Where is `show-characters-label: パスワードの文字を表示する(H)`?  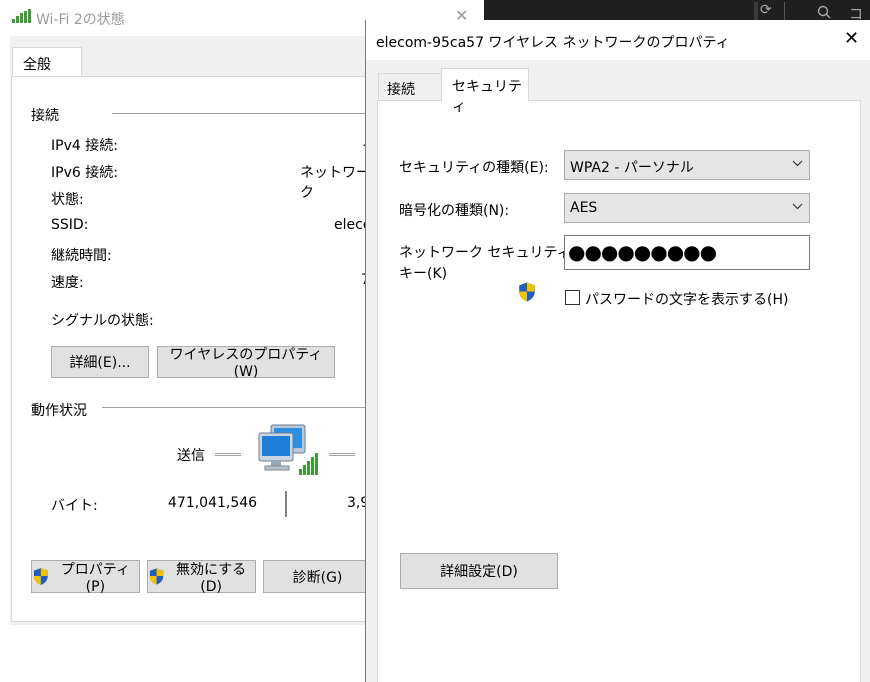 show-characters-label: パスワードの文字を表示する(H) is located at coordinates (686, 299).